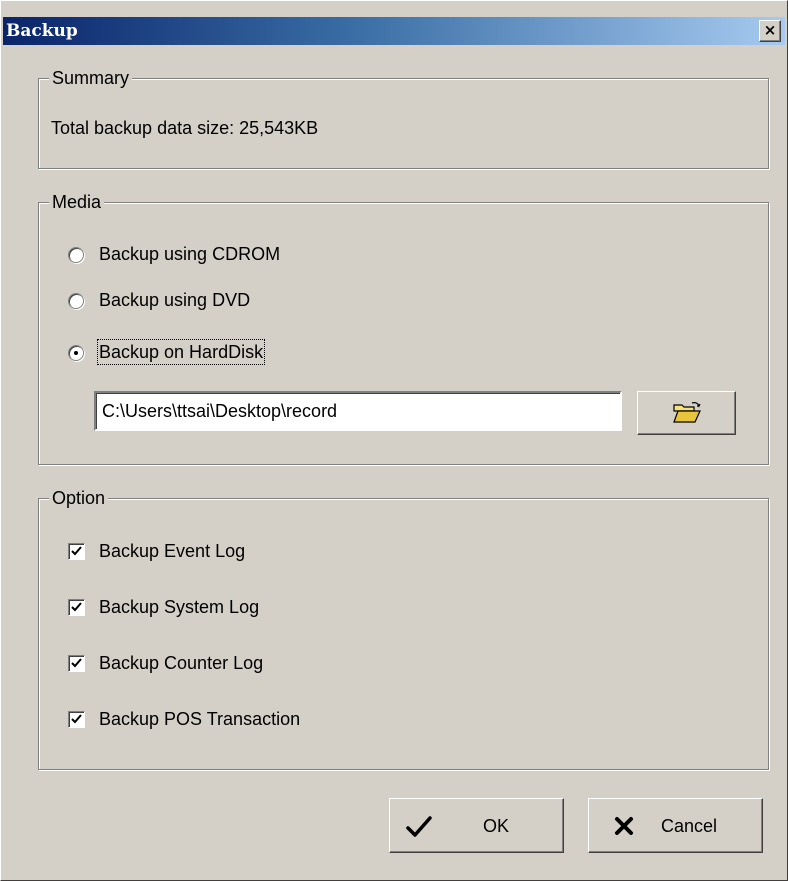 Image resolution: width=788 pixels, height=881 pixels. Describe the element at coordinates (394, 31) in the screenshot. I see `title-bar: Backup ×` at that location.